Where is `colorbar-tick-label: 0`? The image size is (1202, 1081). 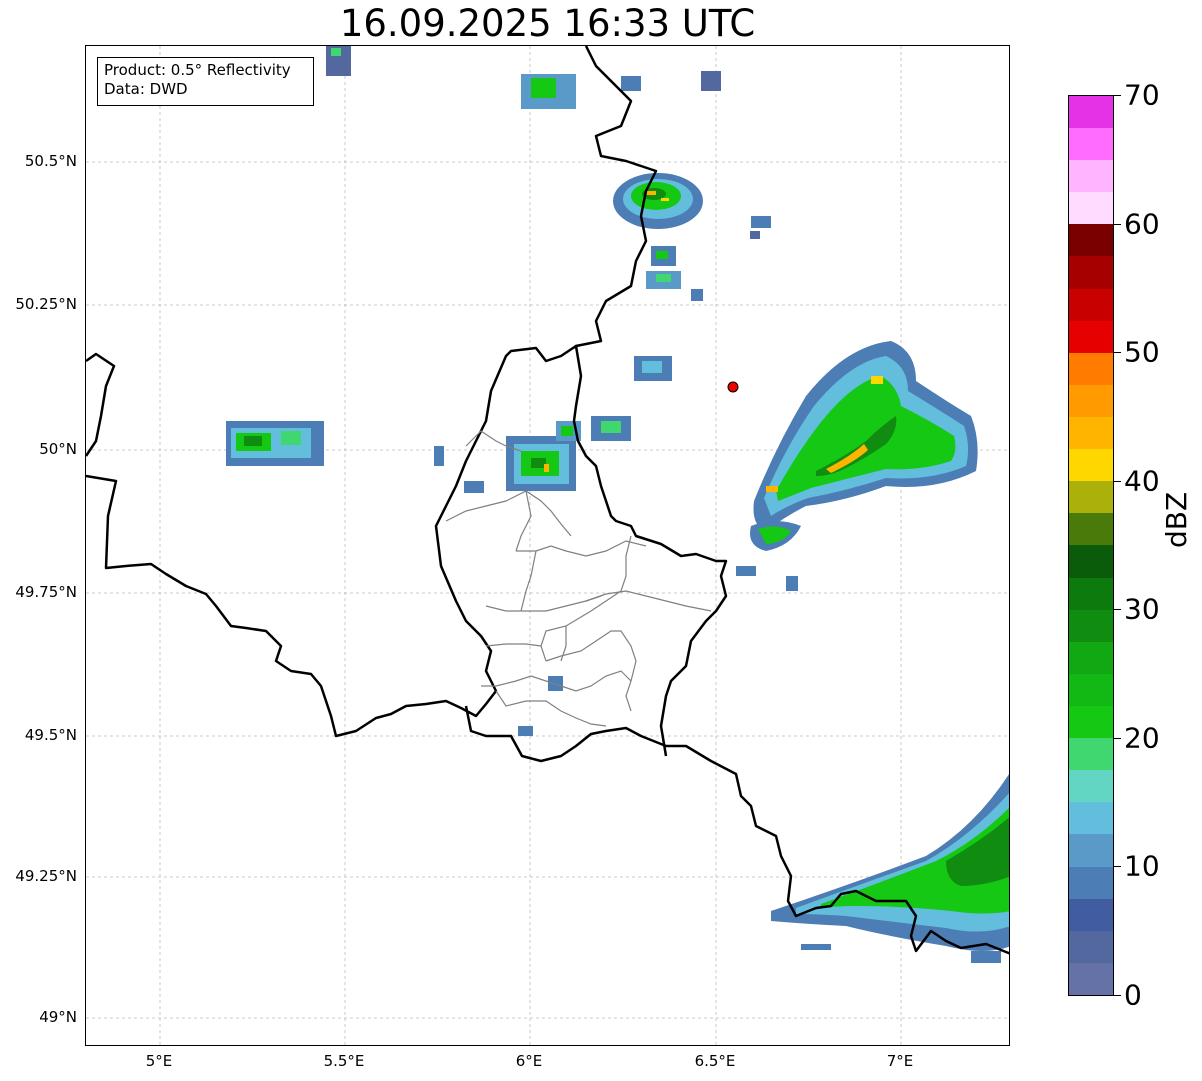 colorbar-tick-label: 0 is located at coordinates (1133, 995).